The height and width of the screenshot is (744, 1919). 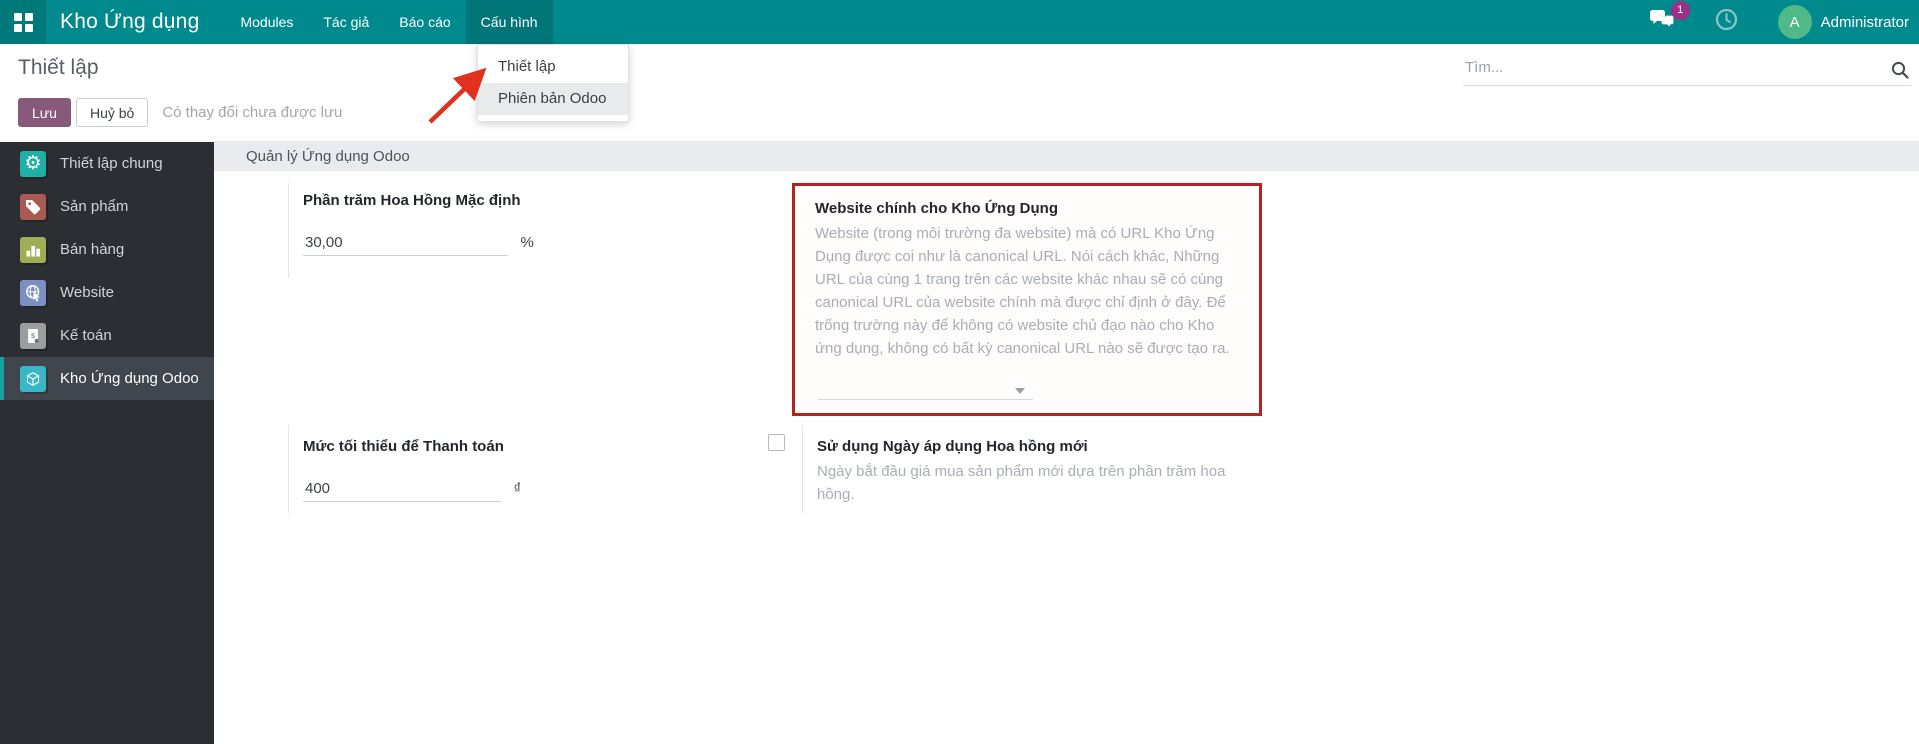 I want to click on sidebar-item-sales: Bán hàng, so click(x=107, y=249).